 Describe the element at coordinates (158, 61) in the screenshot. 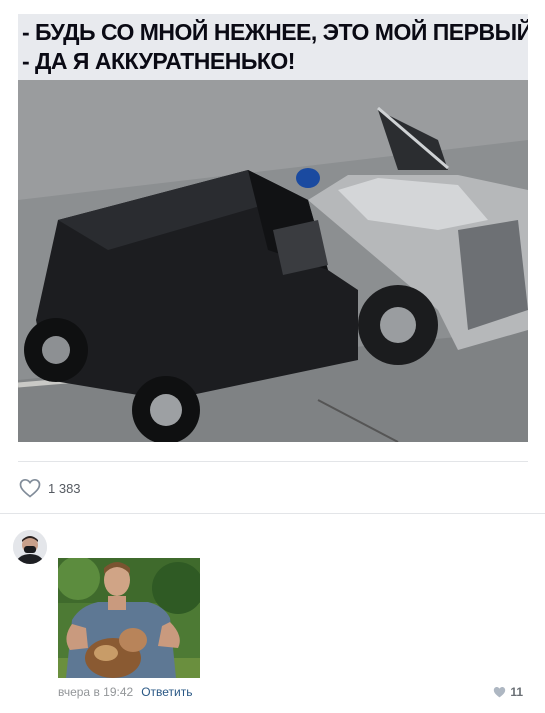

I see `caption-line-2: - ДА Я АККУРАТНЕНЬКО!` at that location.